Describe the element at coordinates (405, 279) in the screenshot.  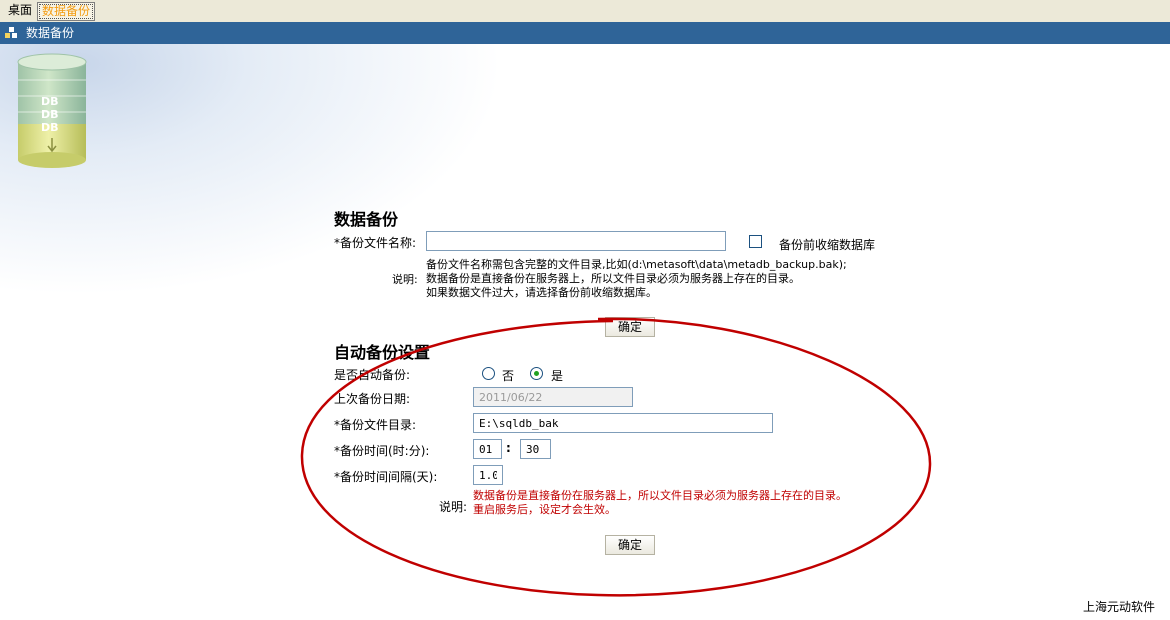
I see `backup-note-label: 说明:` at that location.